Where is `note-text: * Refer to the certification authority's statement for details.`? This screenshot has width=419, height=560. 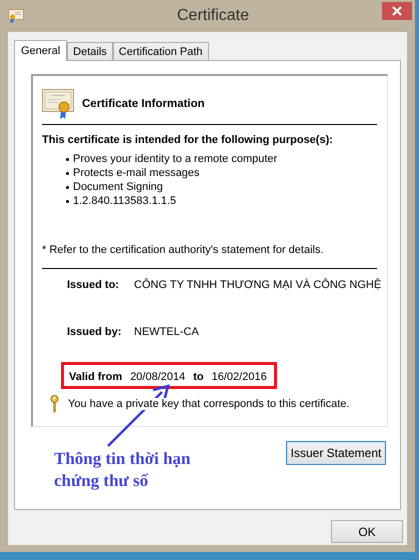 note-text: * Refer to the certification authority's statement for details. is located at coordinates (183, 250).